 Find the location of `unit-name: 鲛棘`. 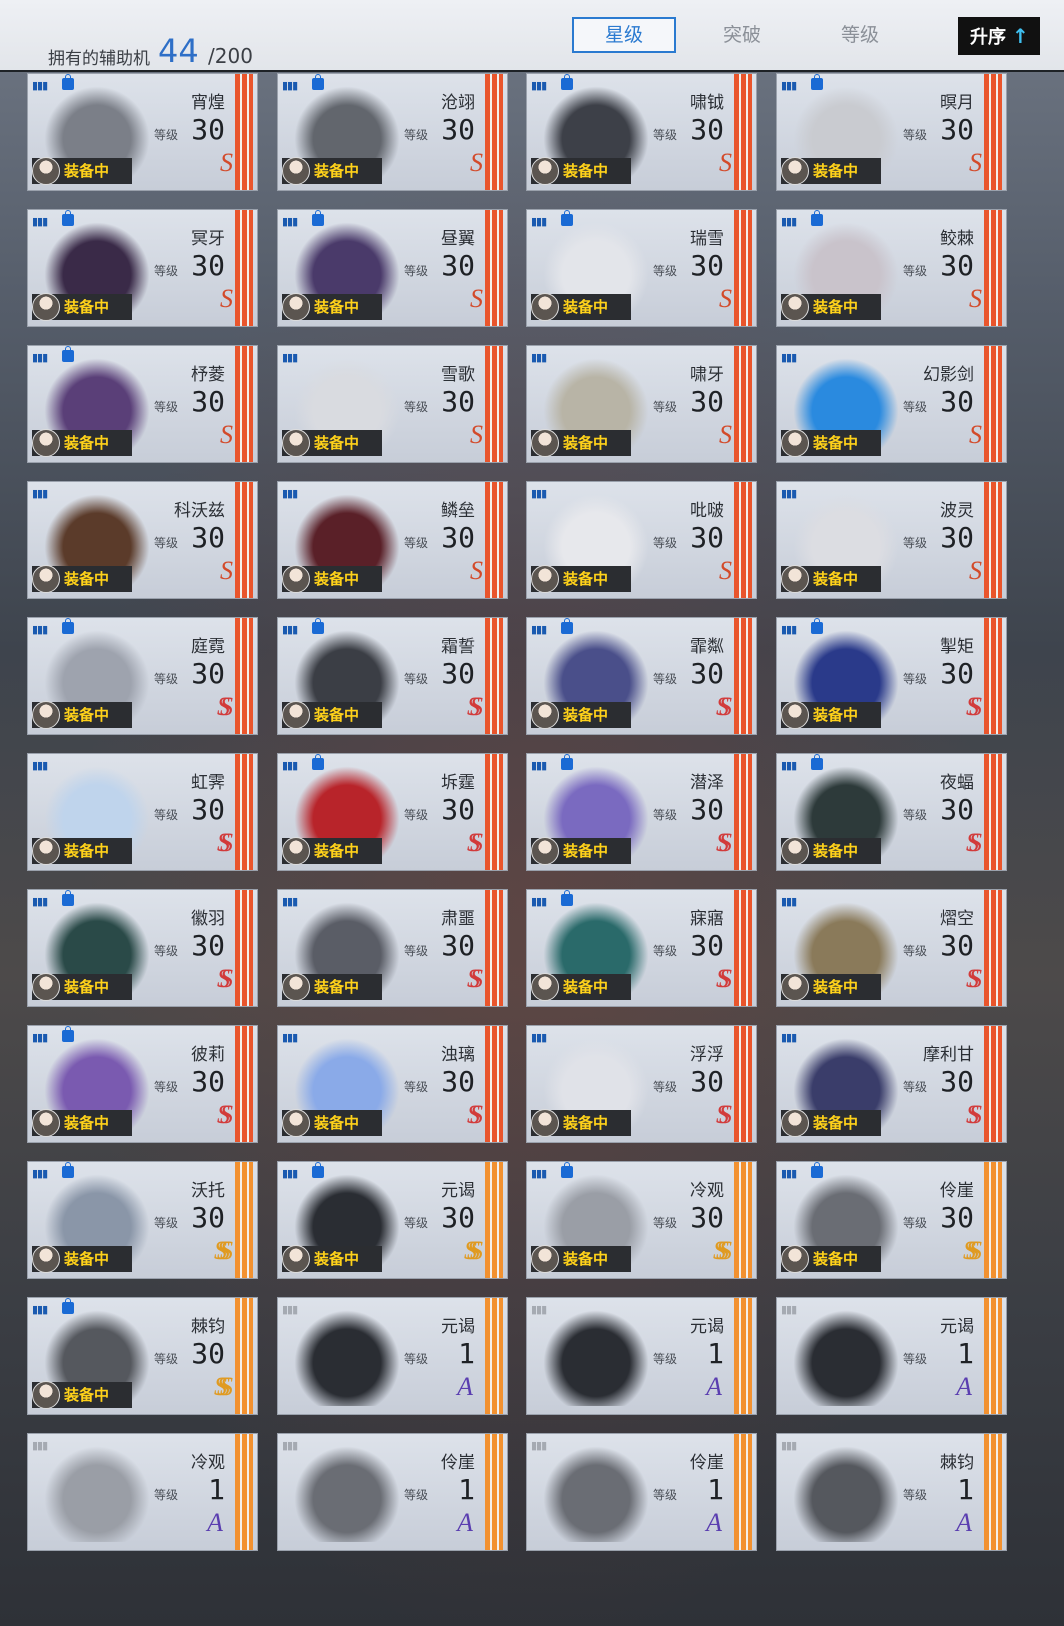

unit-name: 鲛棘 is located at coordinates (957, 239).